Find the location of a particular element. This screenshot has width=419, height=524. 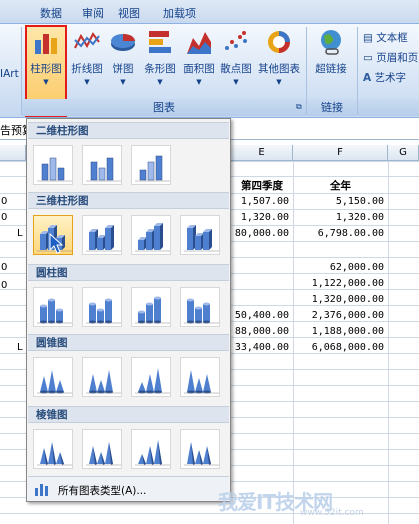

cell-value: 2,376,000.00 is located at coordinates (338, 315).